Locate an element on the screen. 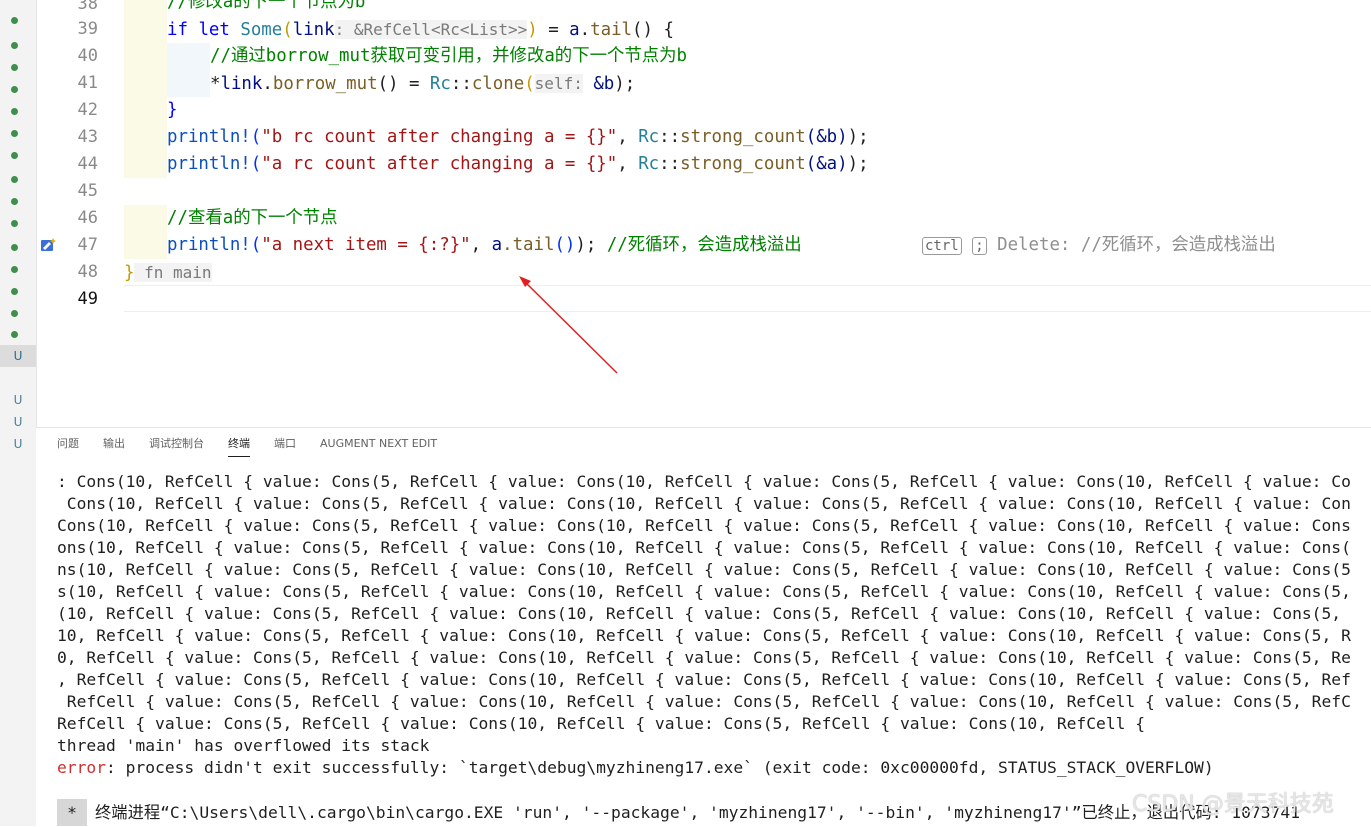 This screenshot has height=827, width=1371. activity-bar: U U U U is located at coordinates (18, 413).